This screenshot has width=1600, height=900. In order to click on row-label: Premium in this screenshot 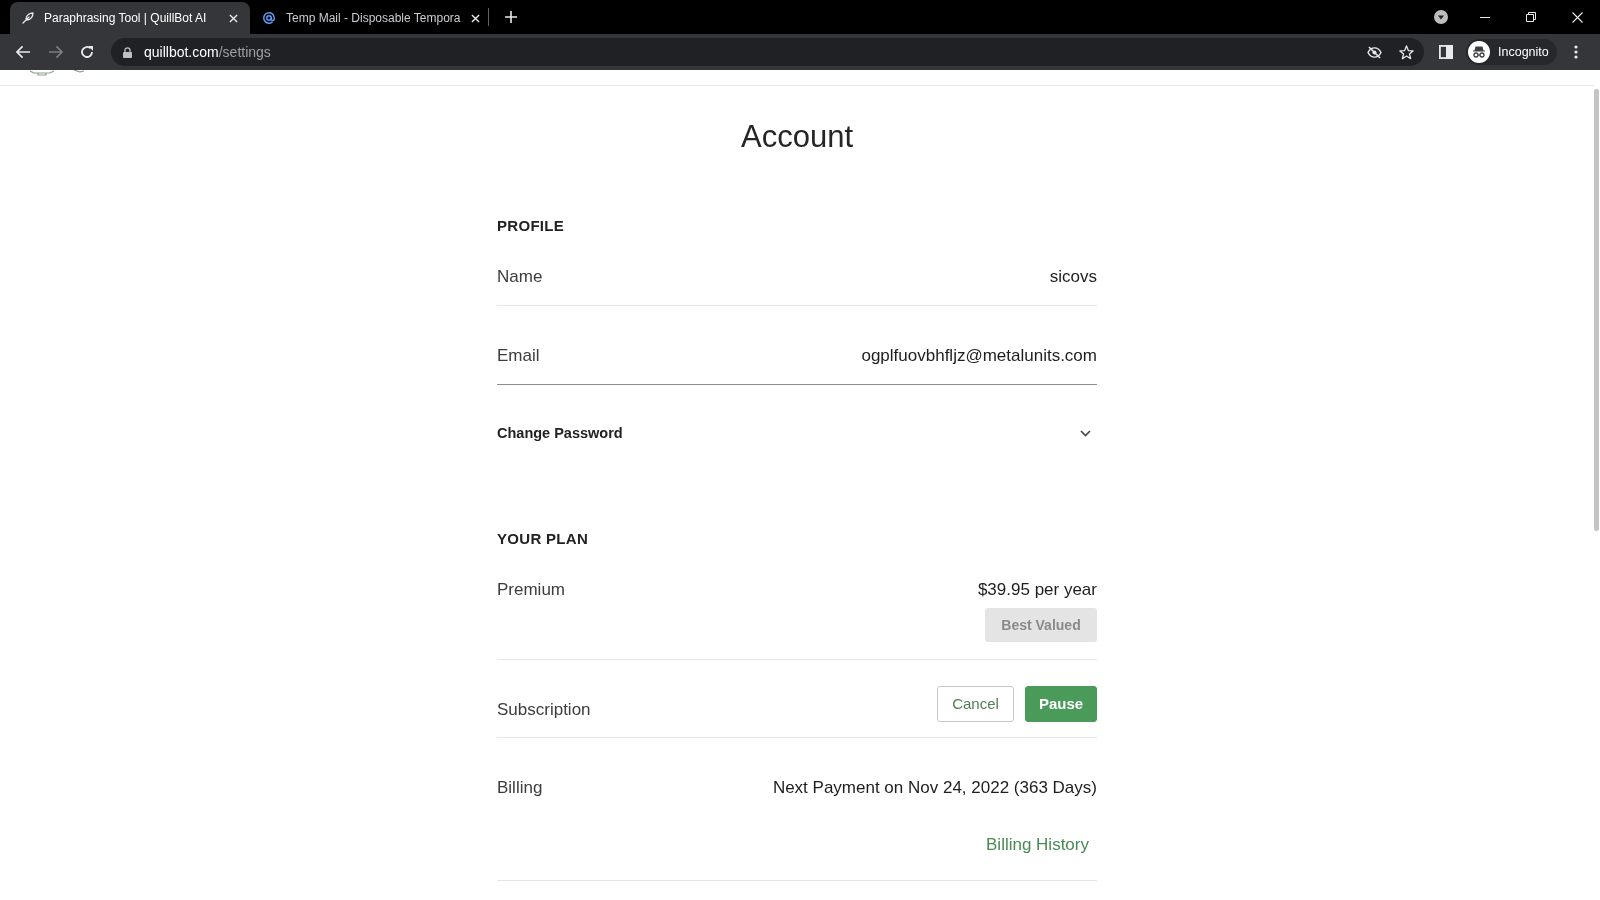, I will do `click(531, 590)`.